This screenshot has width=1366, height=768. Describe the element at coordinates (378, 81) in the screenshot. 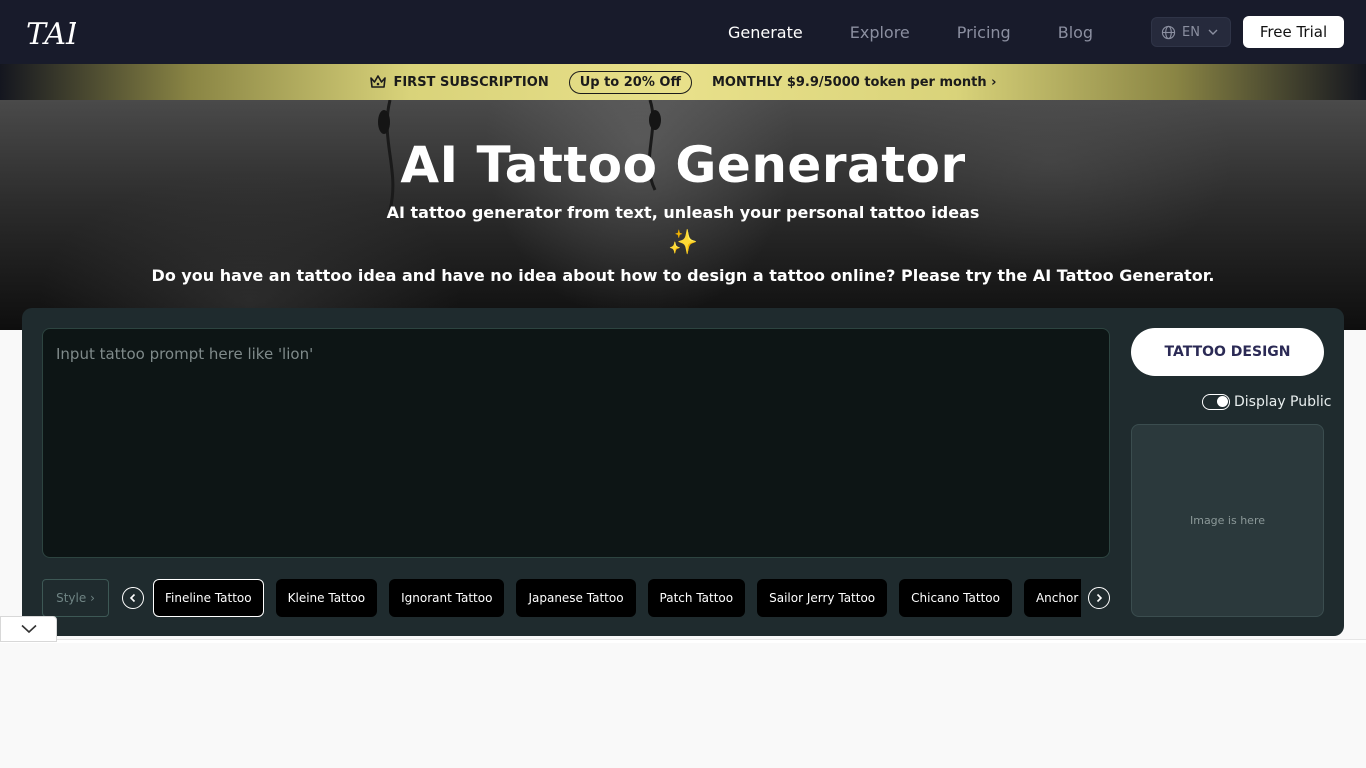

I see `crown-icon` at that location.